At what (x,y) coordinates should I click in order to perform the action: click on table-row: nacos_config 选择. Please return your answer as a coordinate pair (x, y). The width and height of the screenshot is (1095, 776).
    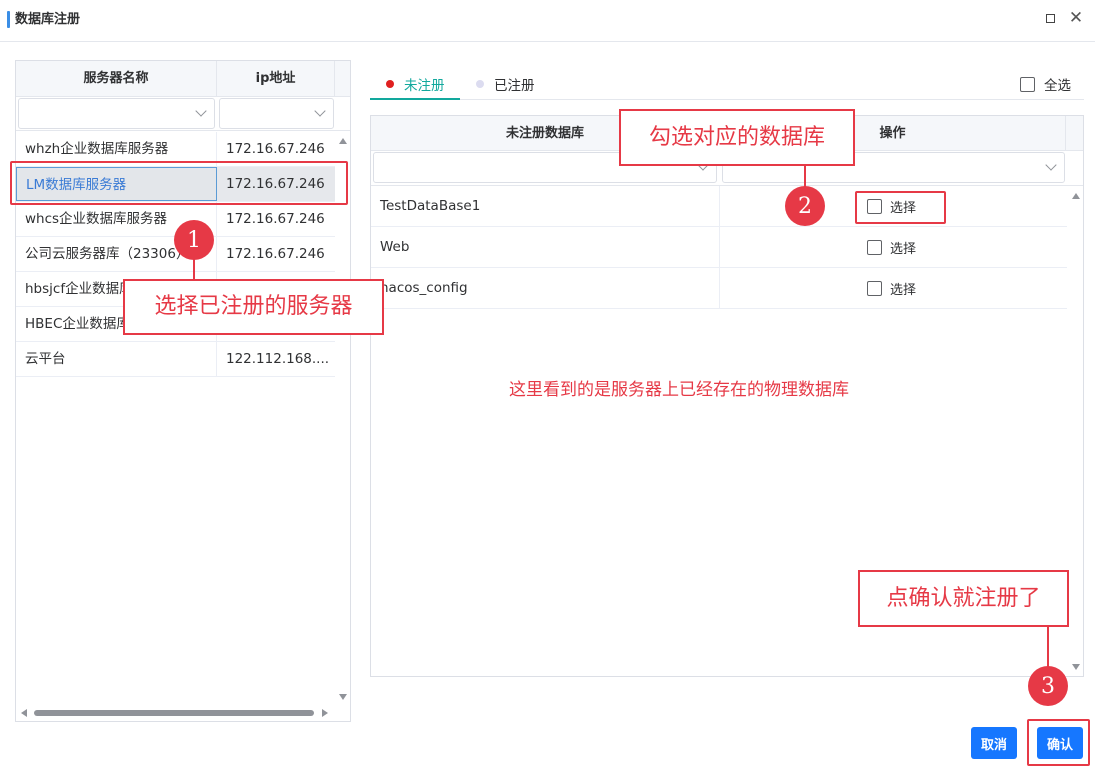
    Looking at the image, I should click on (719, 288).